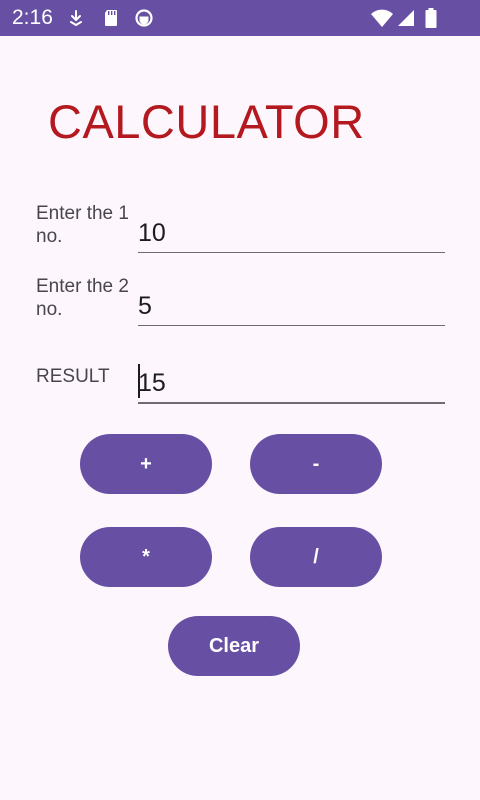  I want to click on status-bar: 2:16, so click(240, 18).